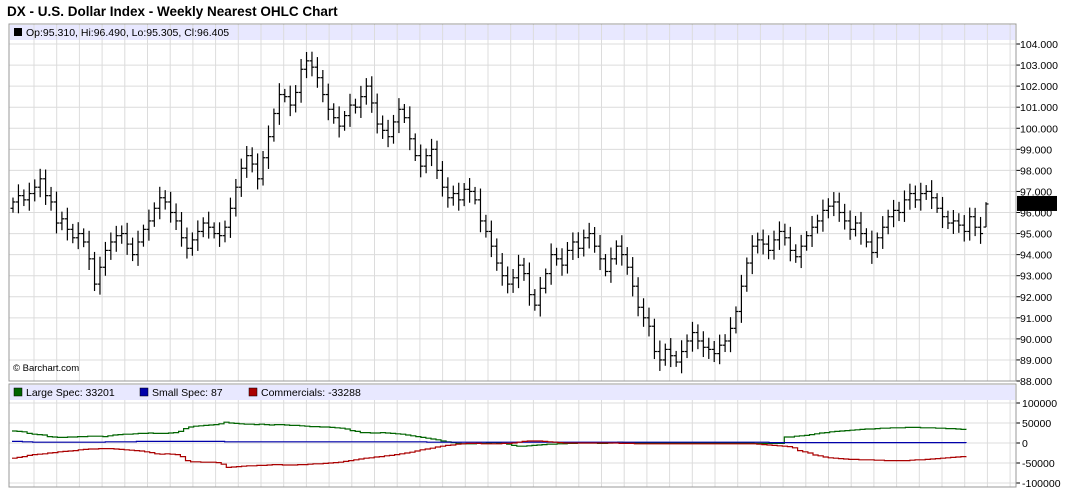  I want to click on legend-entry: Commercials: -33288, so click(311, 393).